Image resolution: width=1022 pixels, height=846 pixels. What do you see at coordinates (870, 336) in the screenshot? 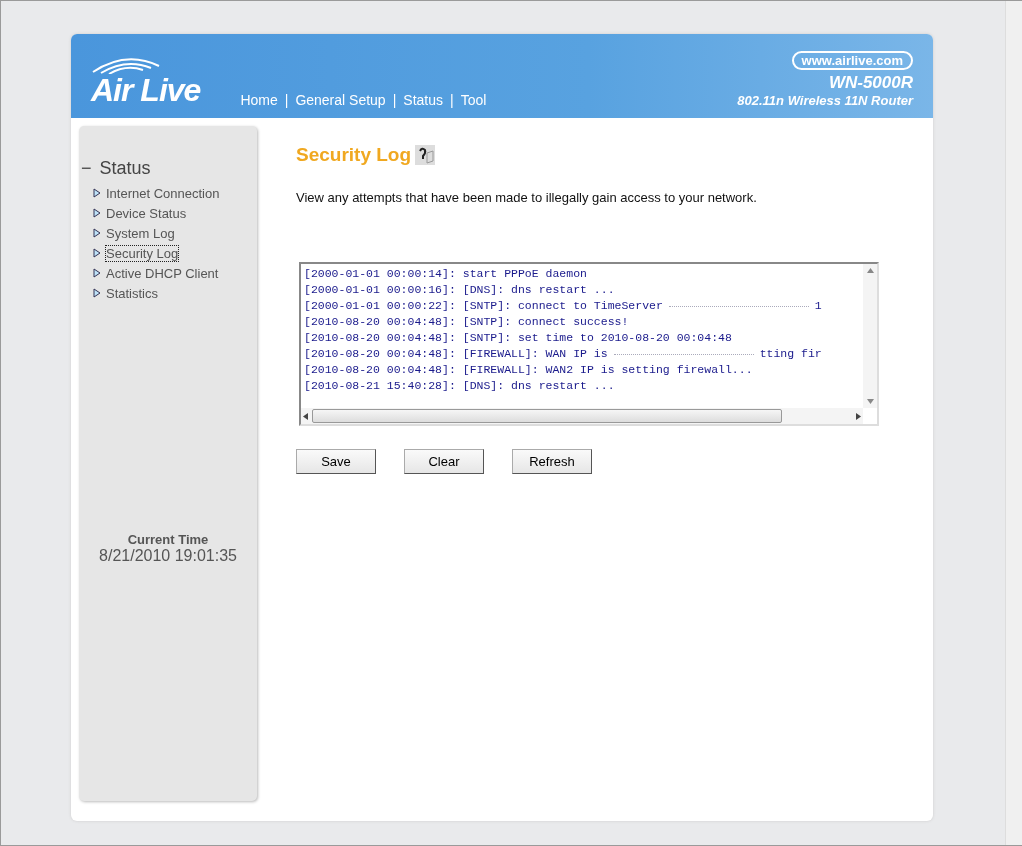
I see `vertical-scrollbar` at bounding box center [870, 336].